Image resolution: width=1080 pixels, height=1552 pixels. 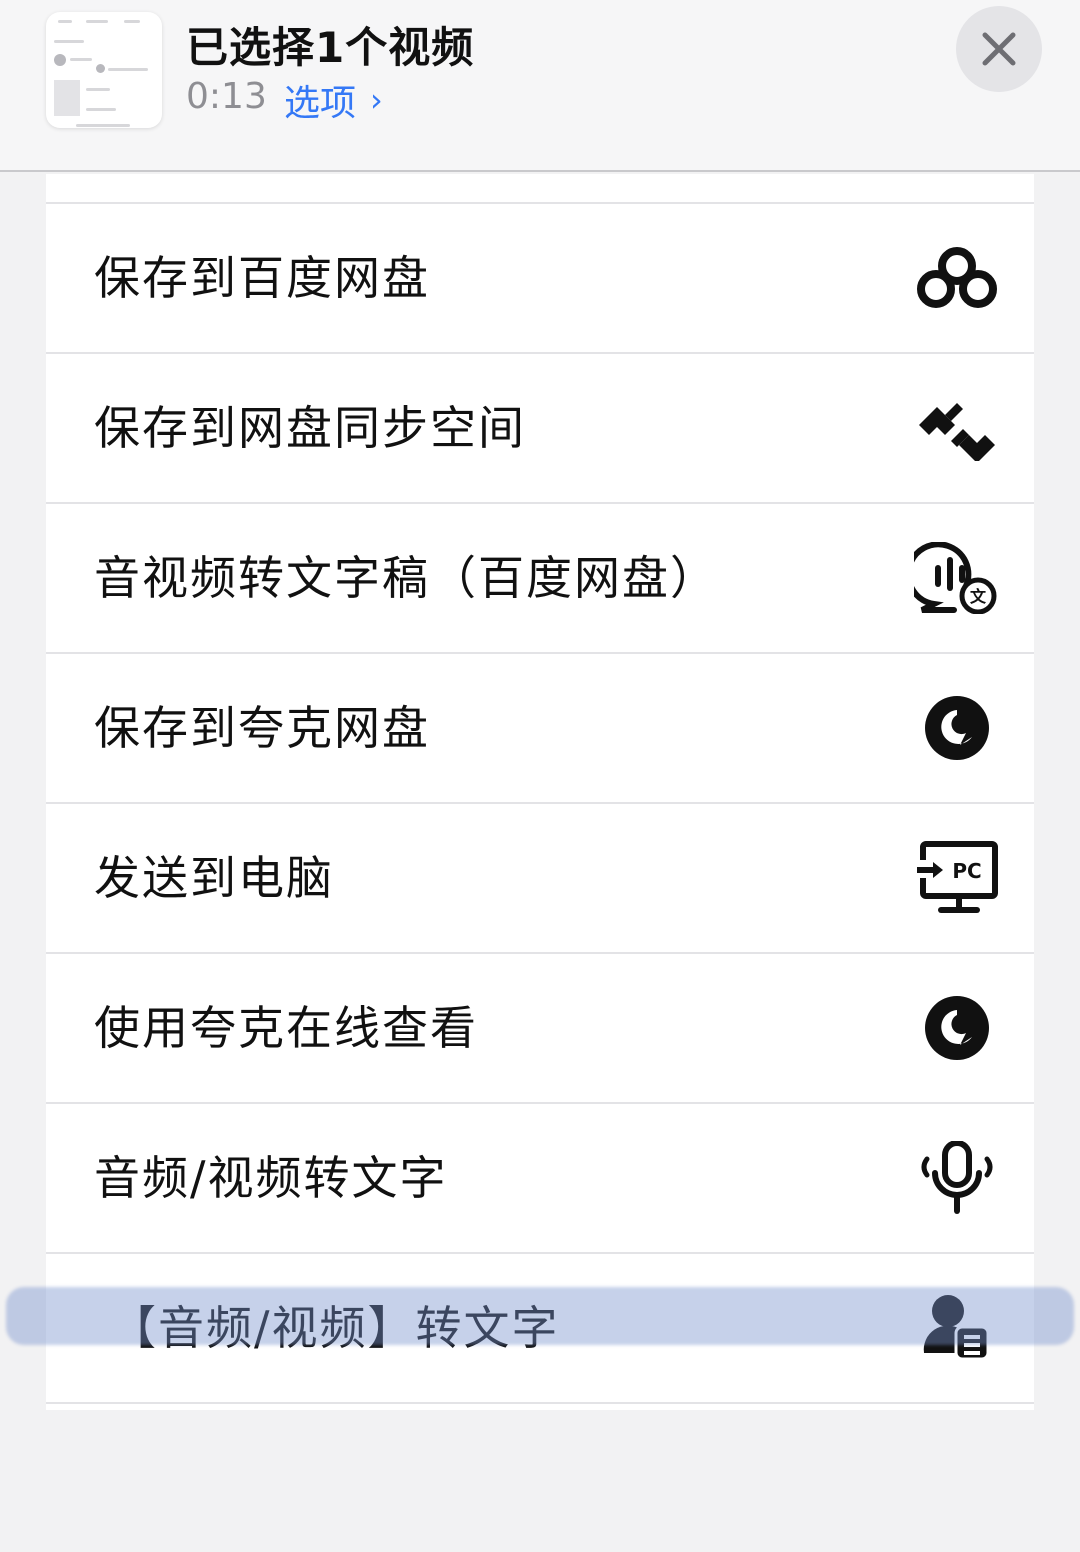 I want to click on action-row-quark-view: 使用夸克在线查看, so click(x=540, y=1027).